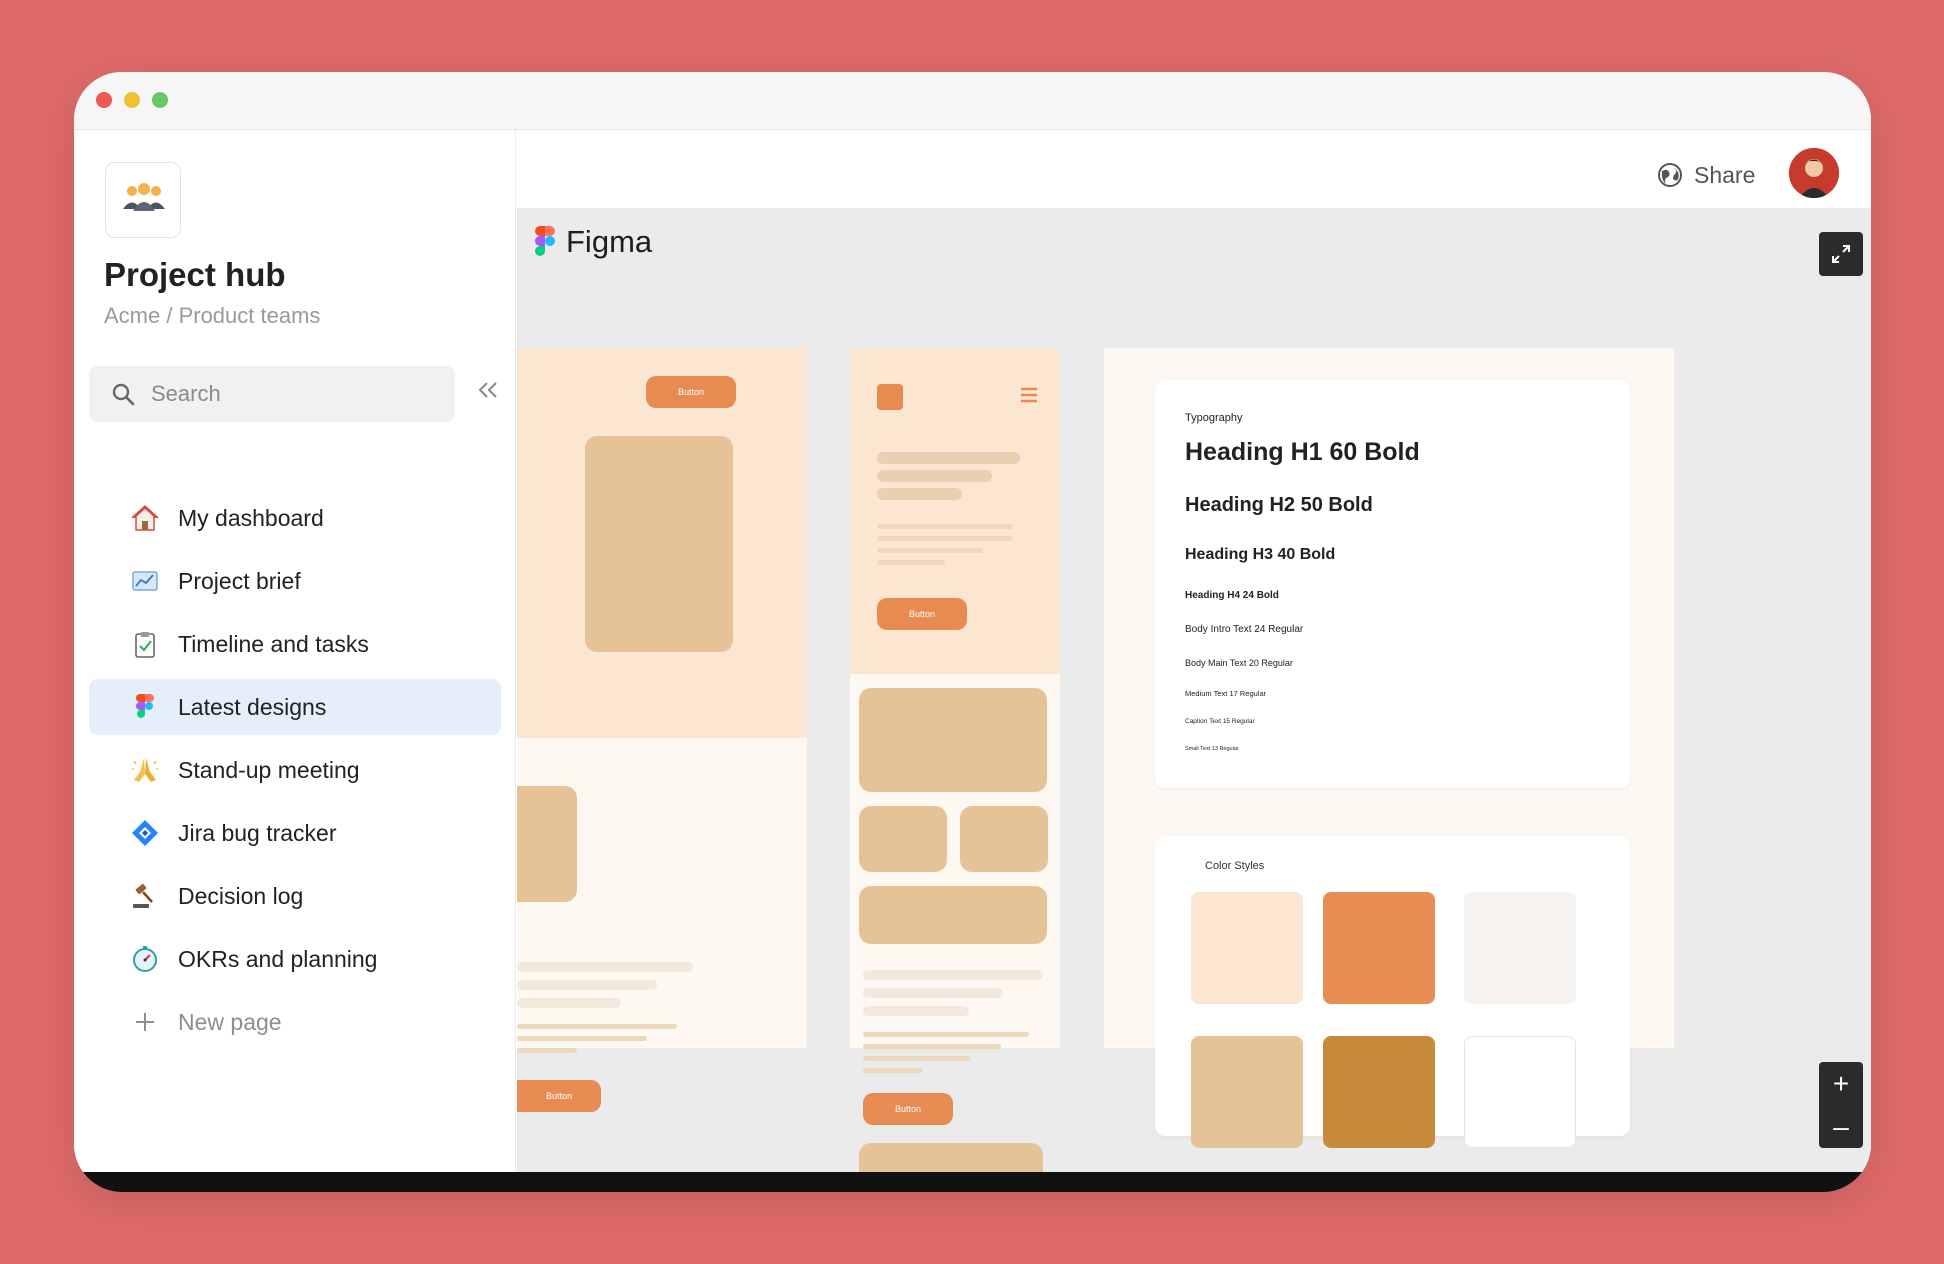 The image size is (1944, 1264). I want to click on user-avatar, so click(1814, 173).